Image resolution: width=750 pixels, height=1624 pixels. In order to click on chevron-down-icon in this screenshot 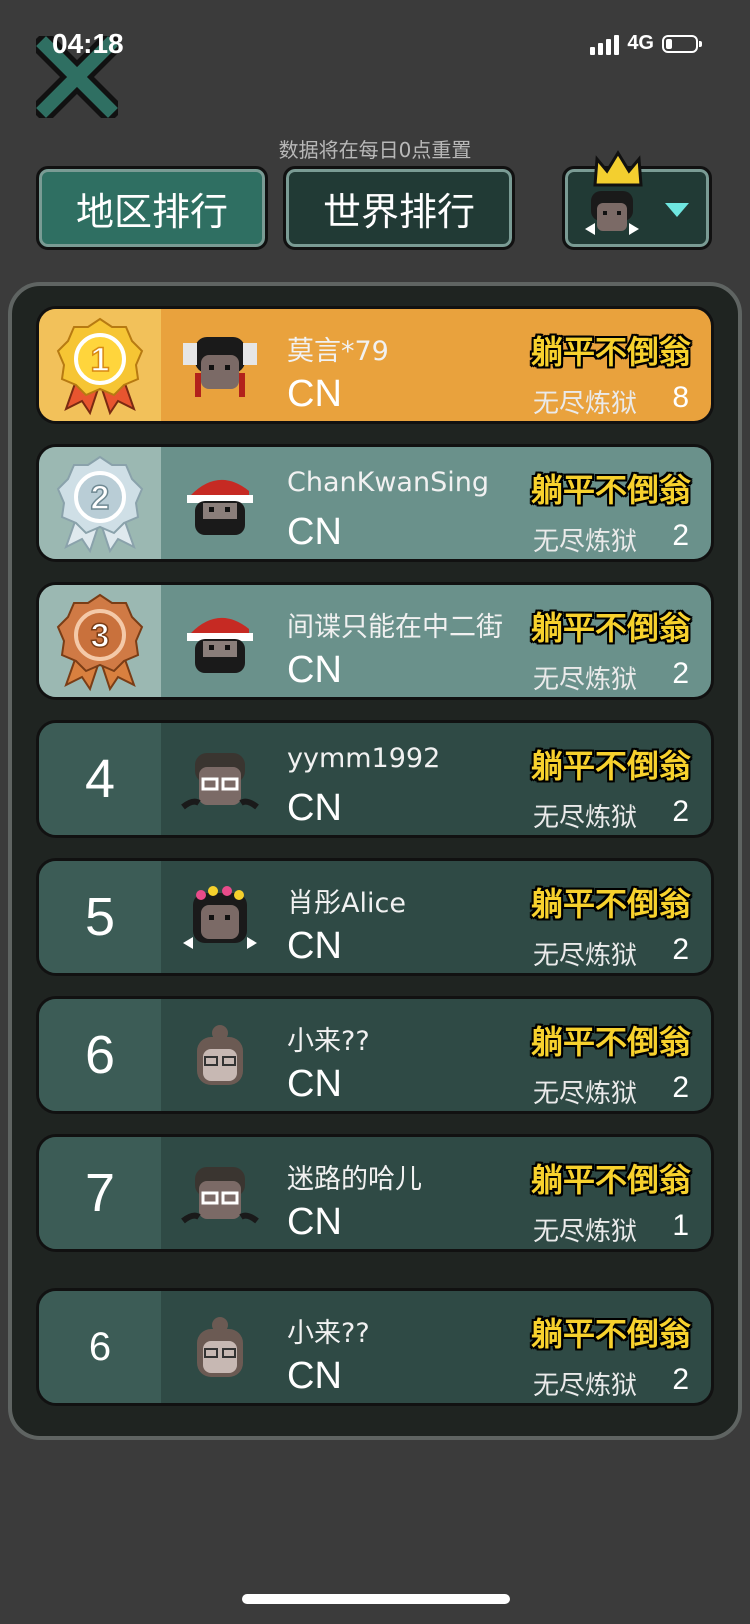, I will do `click(677, 210)`.